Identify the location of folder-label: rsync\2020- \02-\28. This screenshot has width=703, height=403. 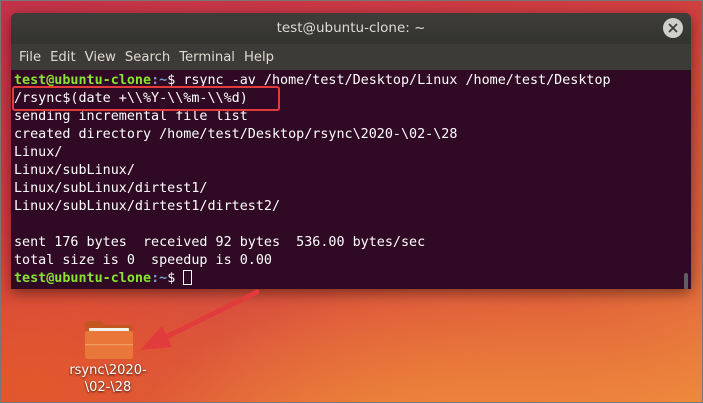
(108, 379).